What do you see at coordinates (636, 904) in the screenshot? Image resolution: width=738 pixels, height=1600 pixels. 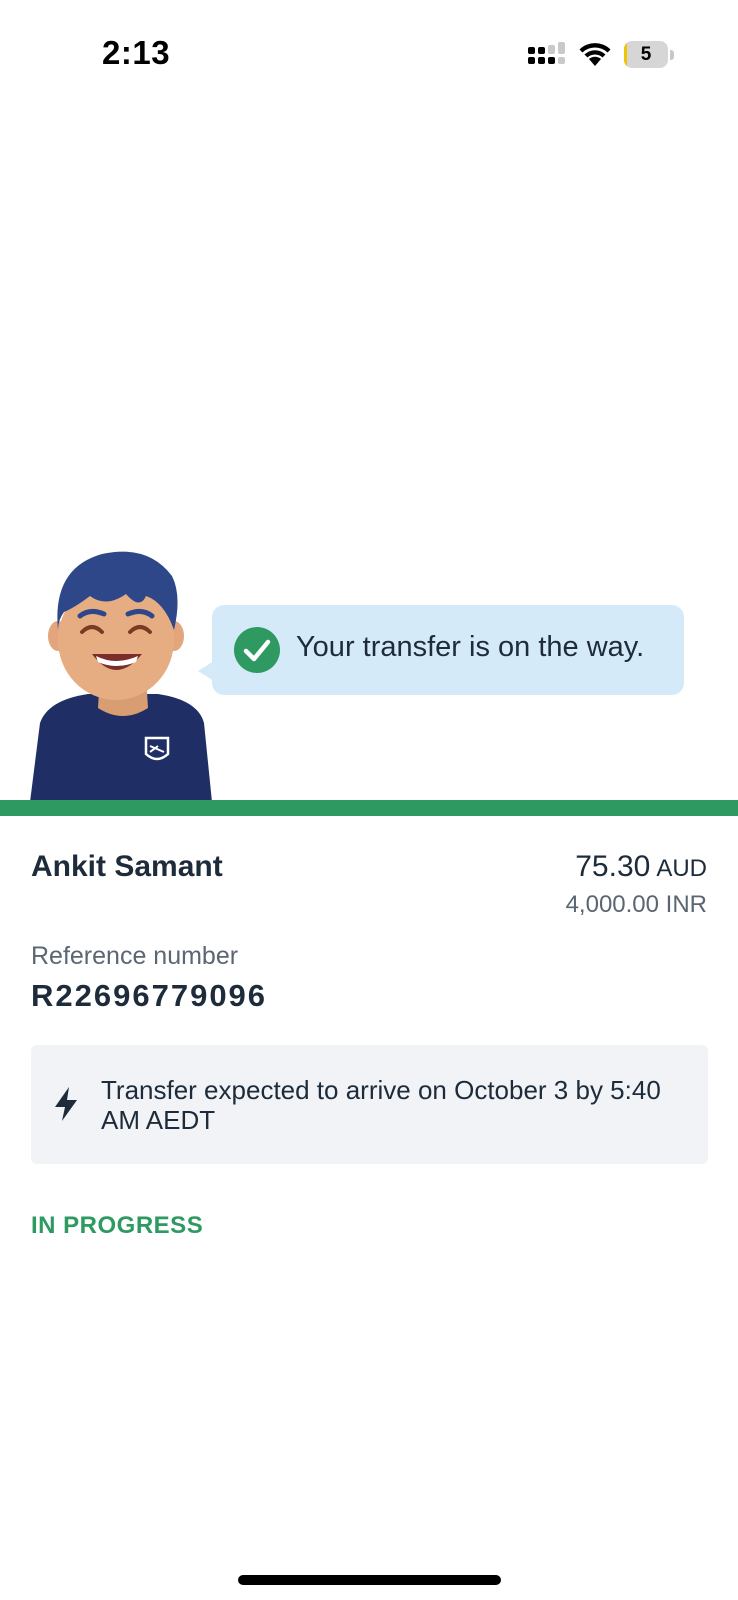 I see `receive-amount: 4,000.00 INR` at bounding box center [636, 904].